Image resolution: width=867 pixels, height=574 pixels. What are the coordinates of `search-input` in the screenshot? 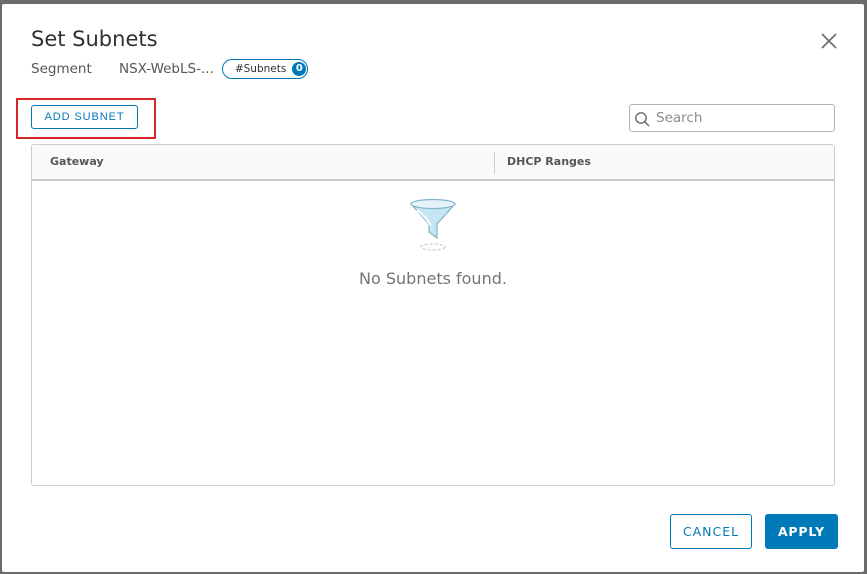 It's located at (742, 118).